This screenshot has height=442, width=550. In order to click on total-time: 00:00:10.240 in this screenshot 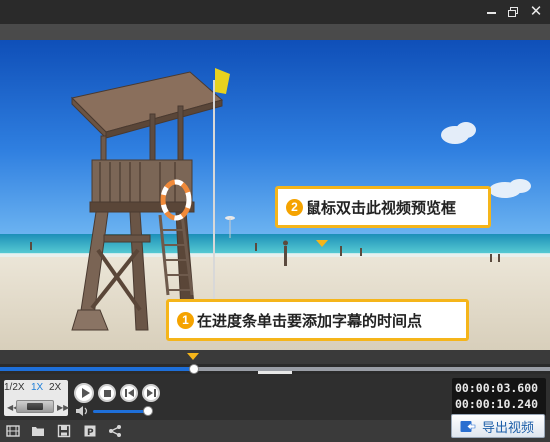, I will do `click(497, 404)`.